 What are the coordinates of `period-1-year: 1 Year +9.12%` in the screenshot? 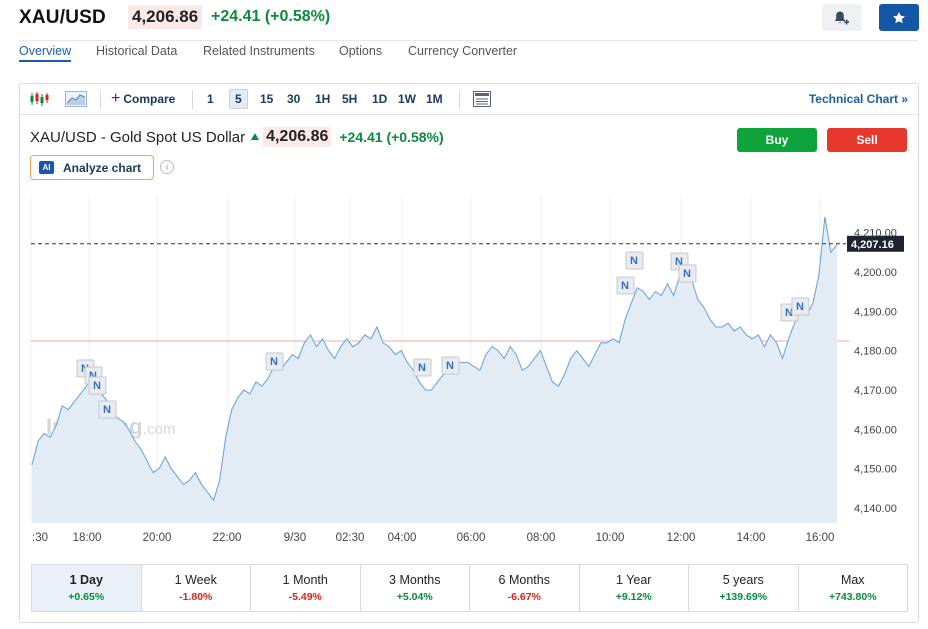 It's located at (634, 588).